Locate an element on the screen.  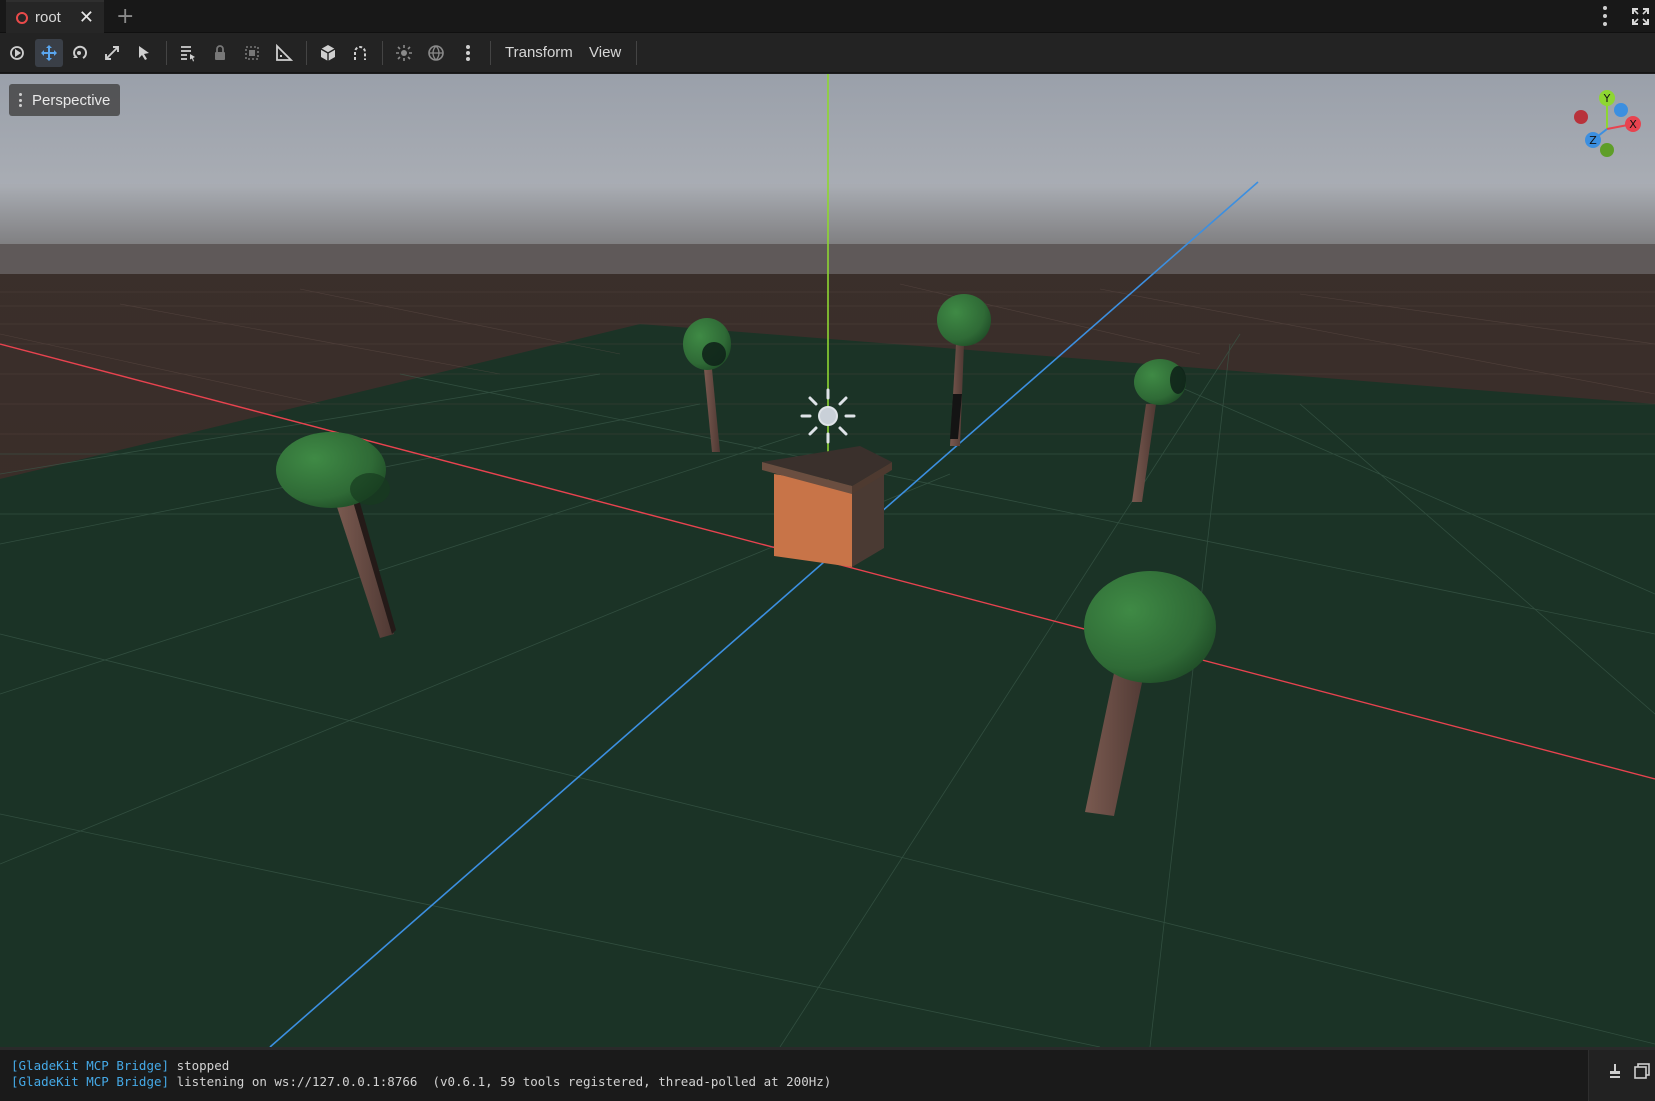
snap-icon is located at coordinates (360, 53).